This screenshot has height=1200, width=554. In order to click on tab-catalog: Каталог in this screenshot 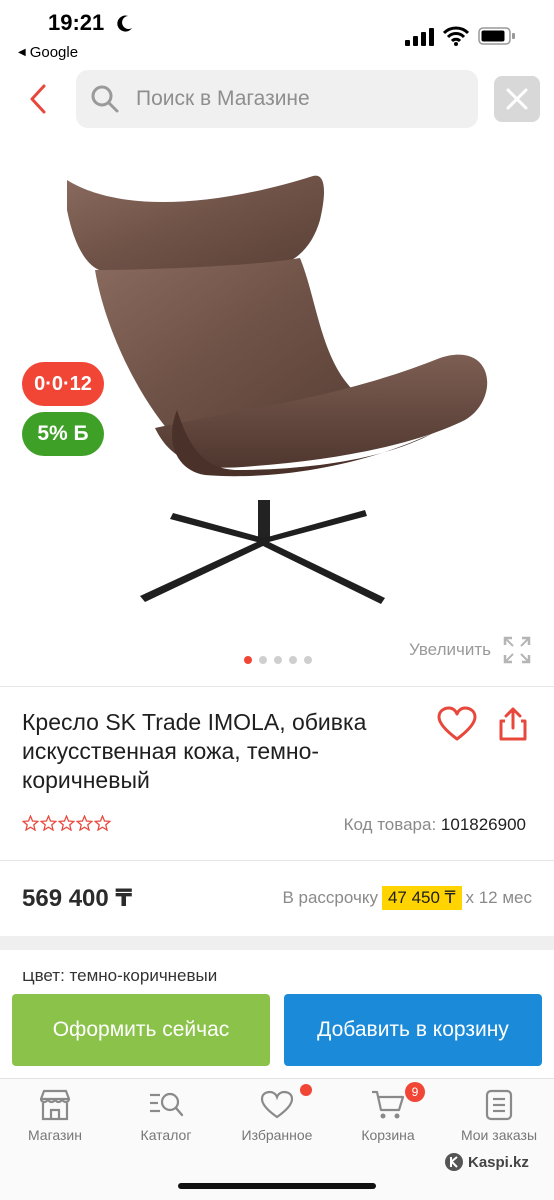, I will do `click(166, 1116)`.